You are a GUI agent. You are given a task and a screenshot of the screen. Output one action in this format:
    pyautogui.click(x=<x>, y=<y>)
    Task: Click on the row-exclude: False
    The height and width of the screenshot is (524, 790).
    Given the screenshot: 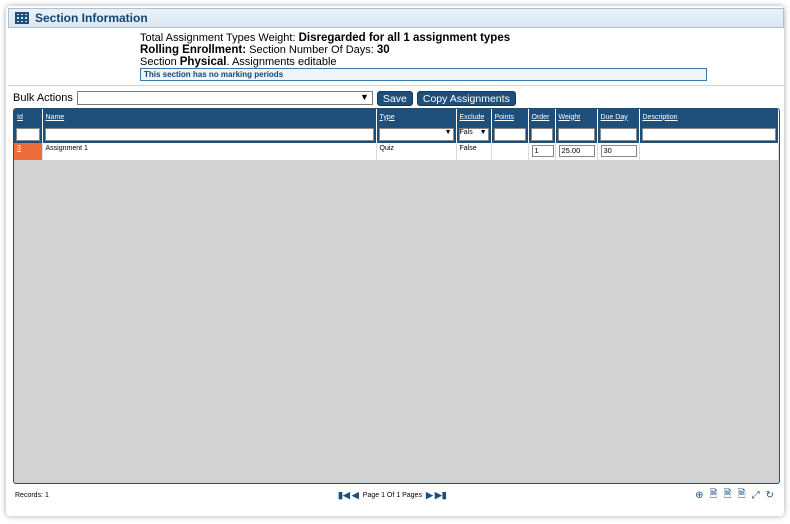 What is the action you would take?
    pyautogui.click(x=474, y=151)
    